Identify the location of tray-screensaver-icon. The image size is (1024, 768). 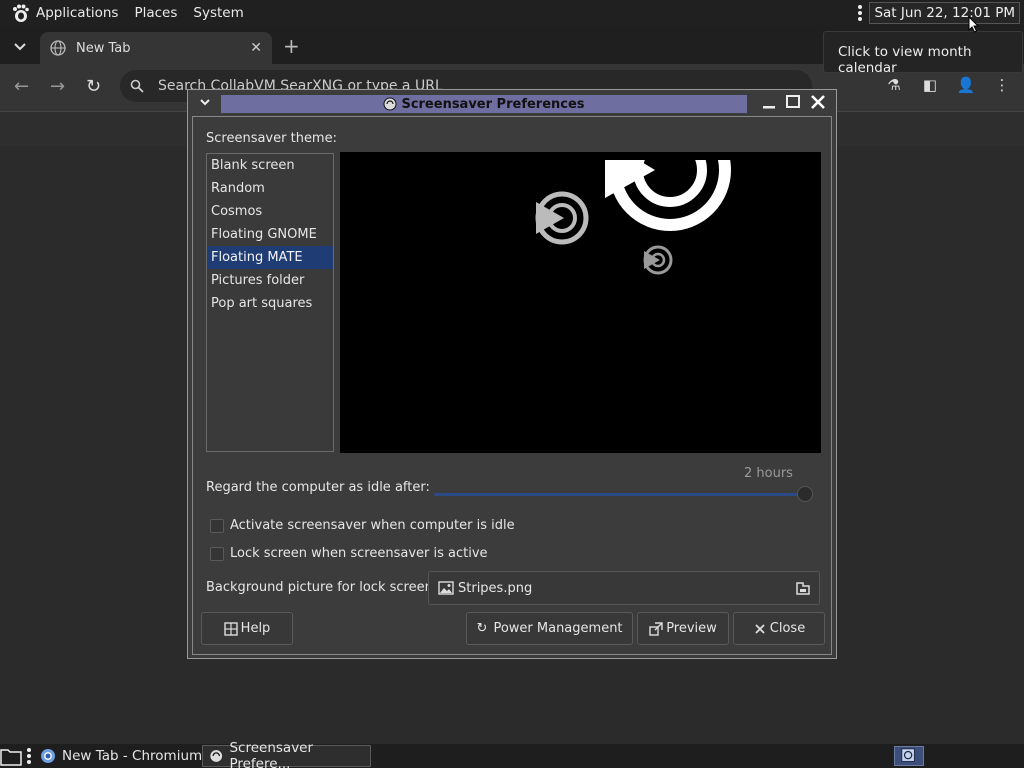
(909, 756).